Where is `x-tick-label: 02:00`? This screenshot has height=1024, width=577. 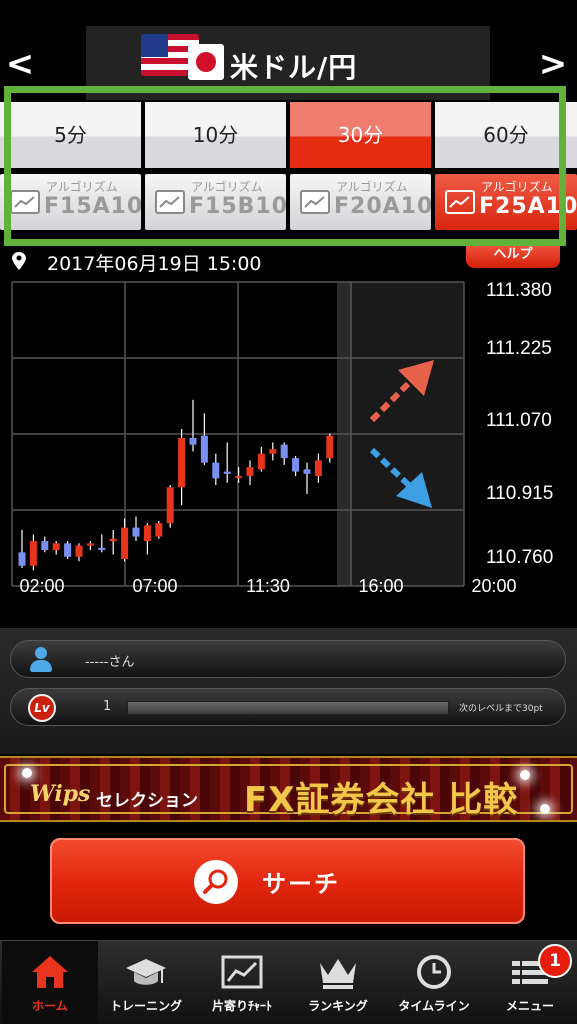 x-tick-label: 02:00 is located at coordinates (41, 586).